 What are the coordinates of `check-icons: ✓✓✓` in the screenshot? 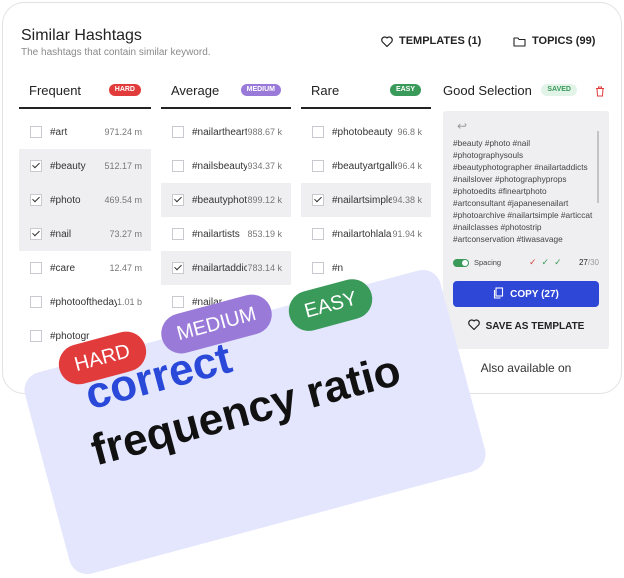 It's located at (548, 262).